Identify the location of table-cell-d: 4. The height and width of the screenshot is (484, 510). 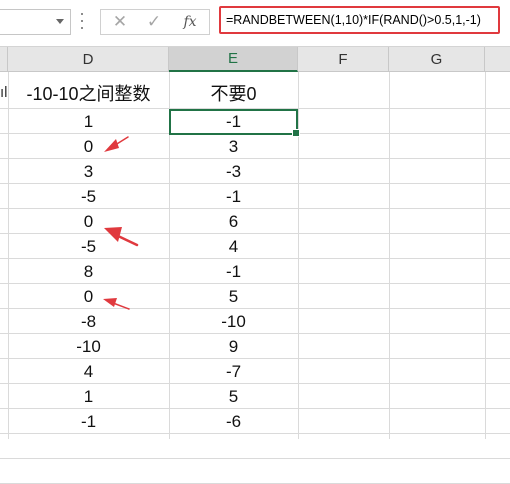
(88, 371).